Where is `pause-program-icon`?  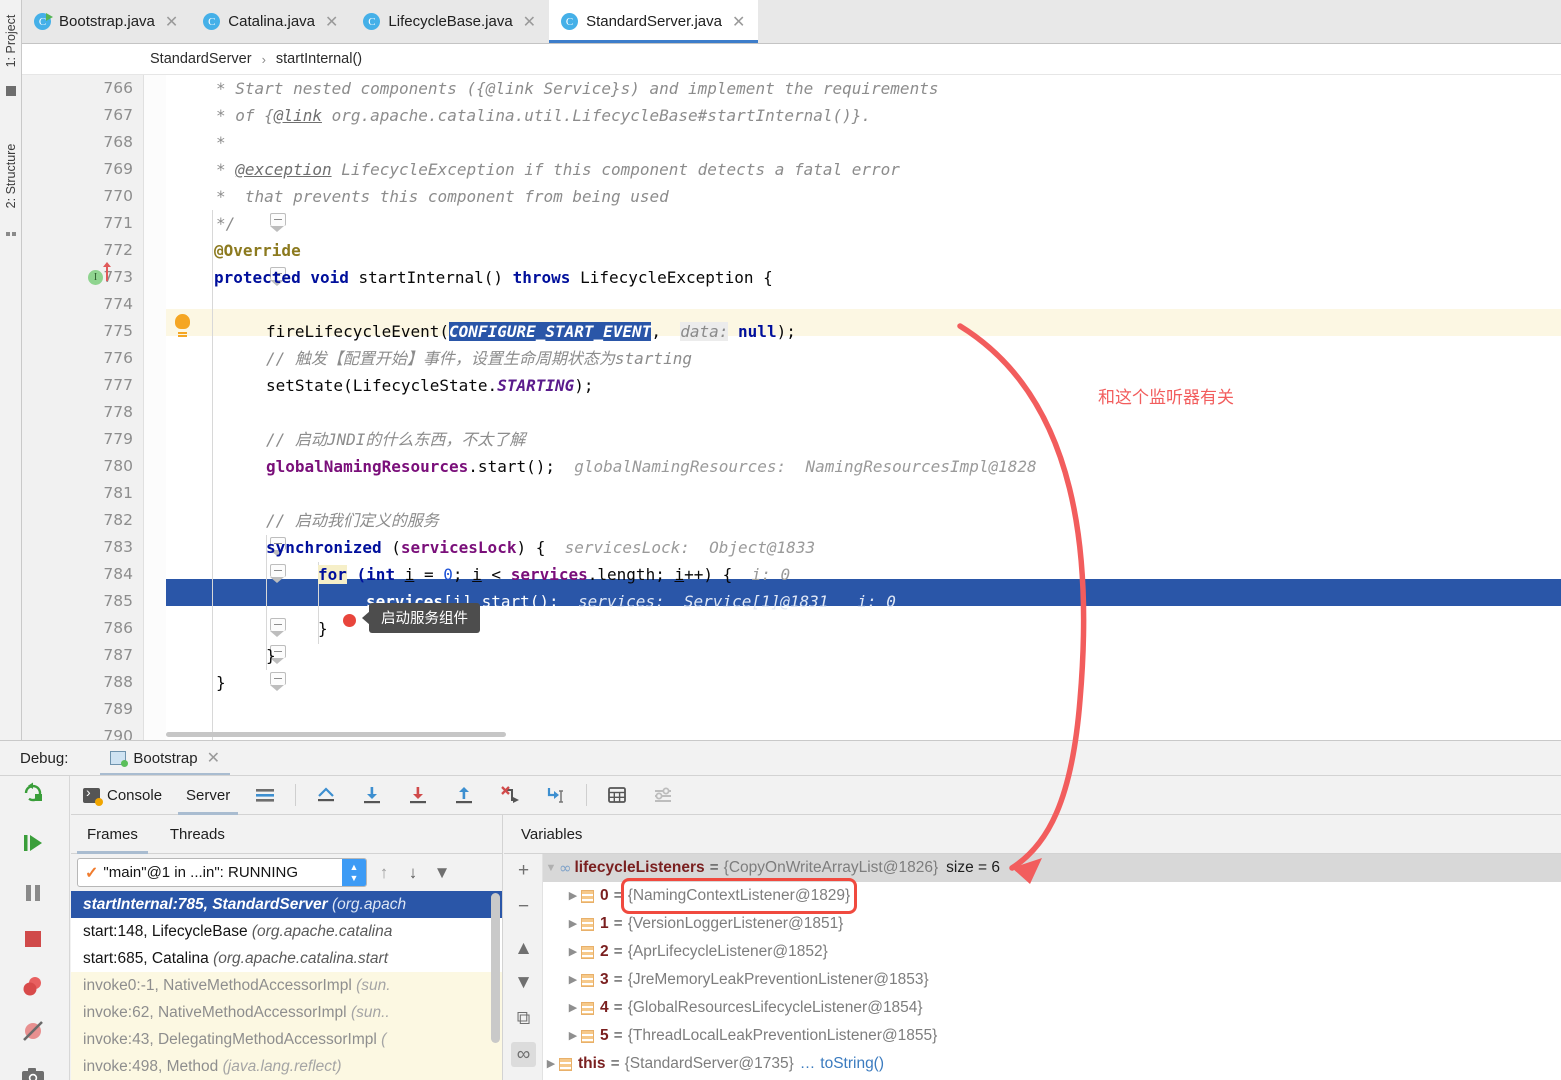 pause-program-icon is located at coordinates (36, 896).